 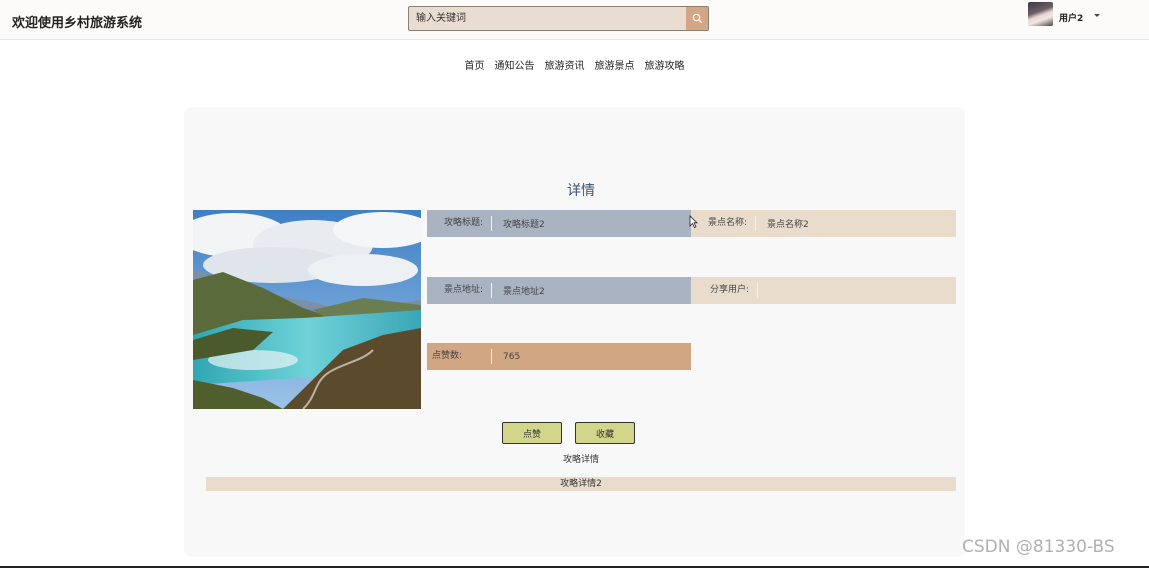 I want to click on detail-heading: 详情, so click(x=581, y=191).